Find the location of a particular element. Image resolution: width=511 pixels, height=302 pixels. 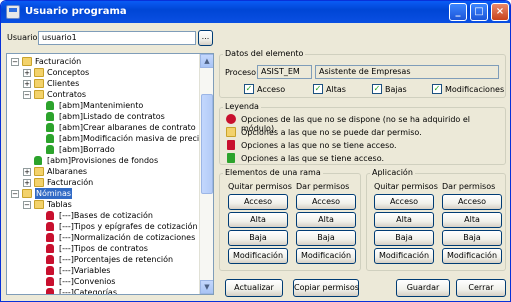

tree-item-label: [abm]Crear albaranes de contrato is located at coordinates (127, 127).